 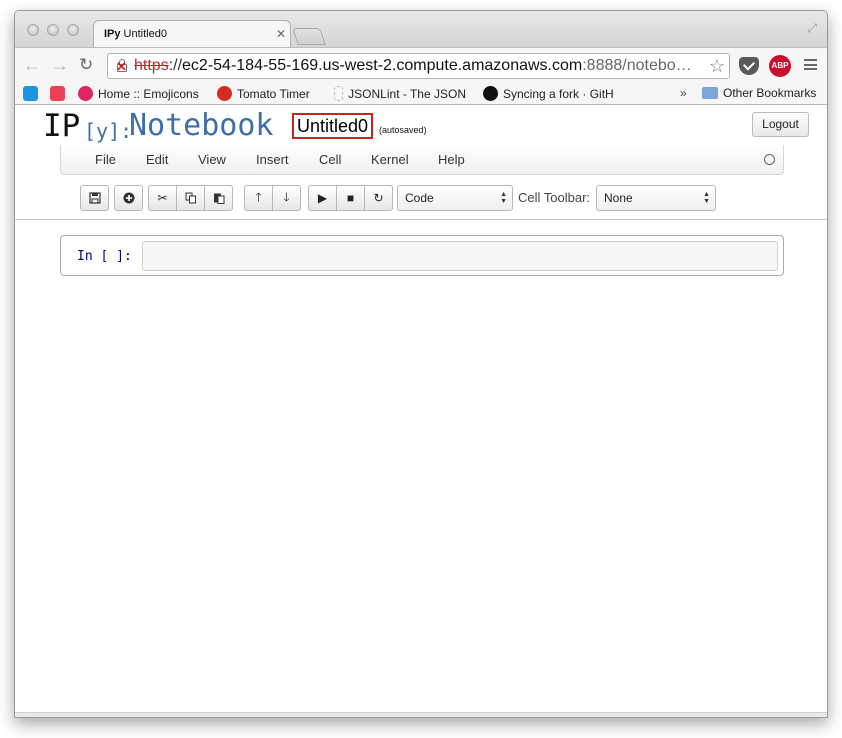 What do you see at coordinates (192, 33) in the screenshot?
I see `browser-tab: IPy Untitled0 ✕` at bounding box center [192, 33].